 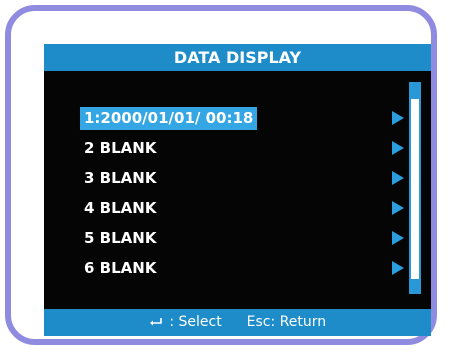 What do you see at coordinates (156, 322) in the screenshot?
I see `enter-icon` at bounding box center [156, 322].